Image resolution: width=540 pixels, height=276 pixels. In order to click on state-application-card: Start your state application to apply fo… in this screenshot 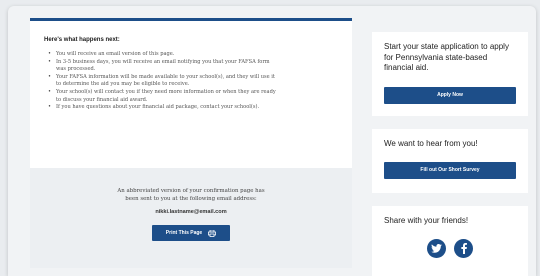, I will do `click(450, 74)`.